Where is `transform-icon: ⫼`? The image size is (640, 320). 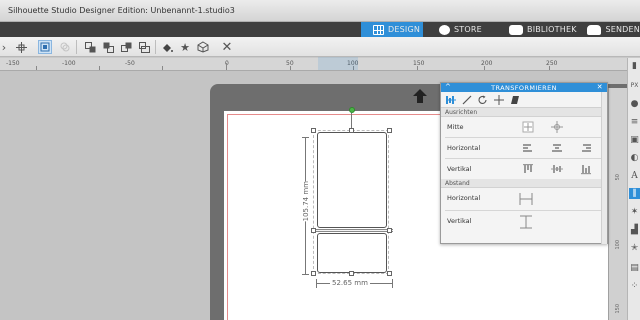 transform-icon: ⫼ is located at coordinates (634, 193).